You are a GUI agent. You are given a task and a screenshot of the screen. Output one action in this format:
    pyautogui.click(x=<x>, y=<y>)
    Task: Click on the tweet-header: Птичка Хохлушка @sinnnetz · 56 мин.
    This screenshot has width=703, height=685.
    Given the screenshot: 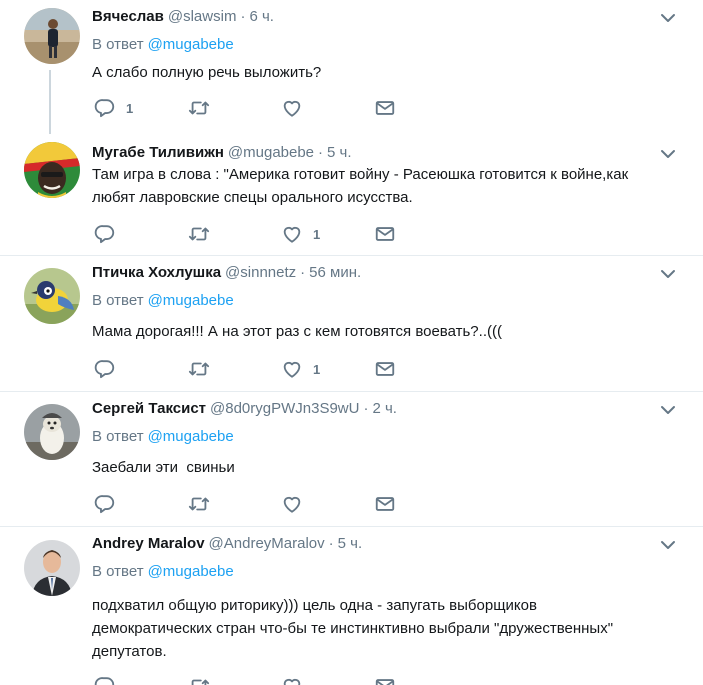 What is the action you would take?
    pyautogui.click(x=226, y=273)
    